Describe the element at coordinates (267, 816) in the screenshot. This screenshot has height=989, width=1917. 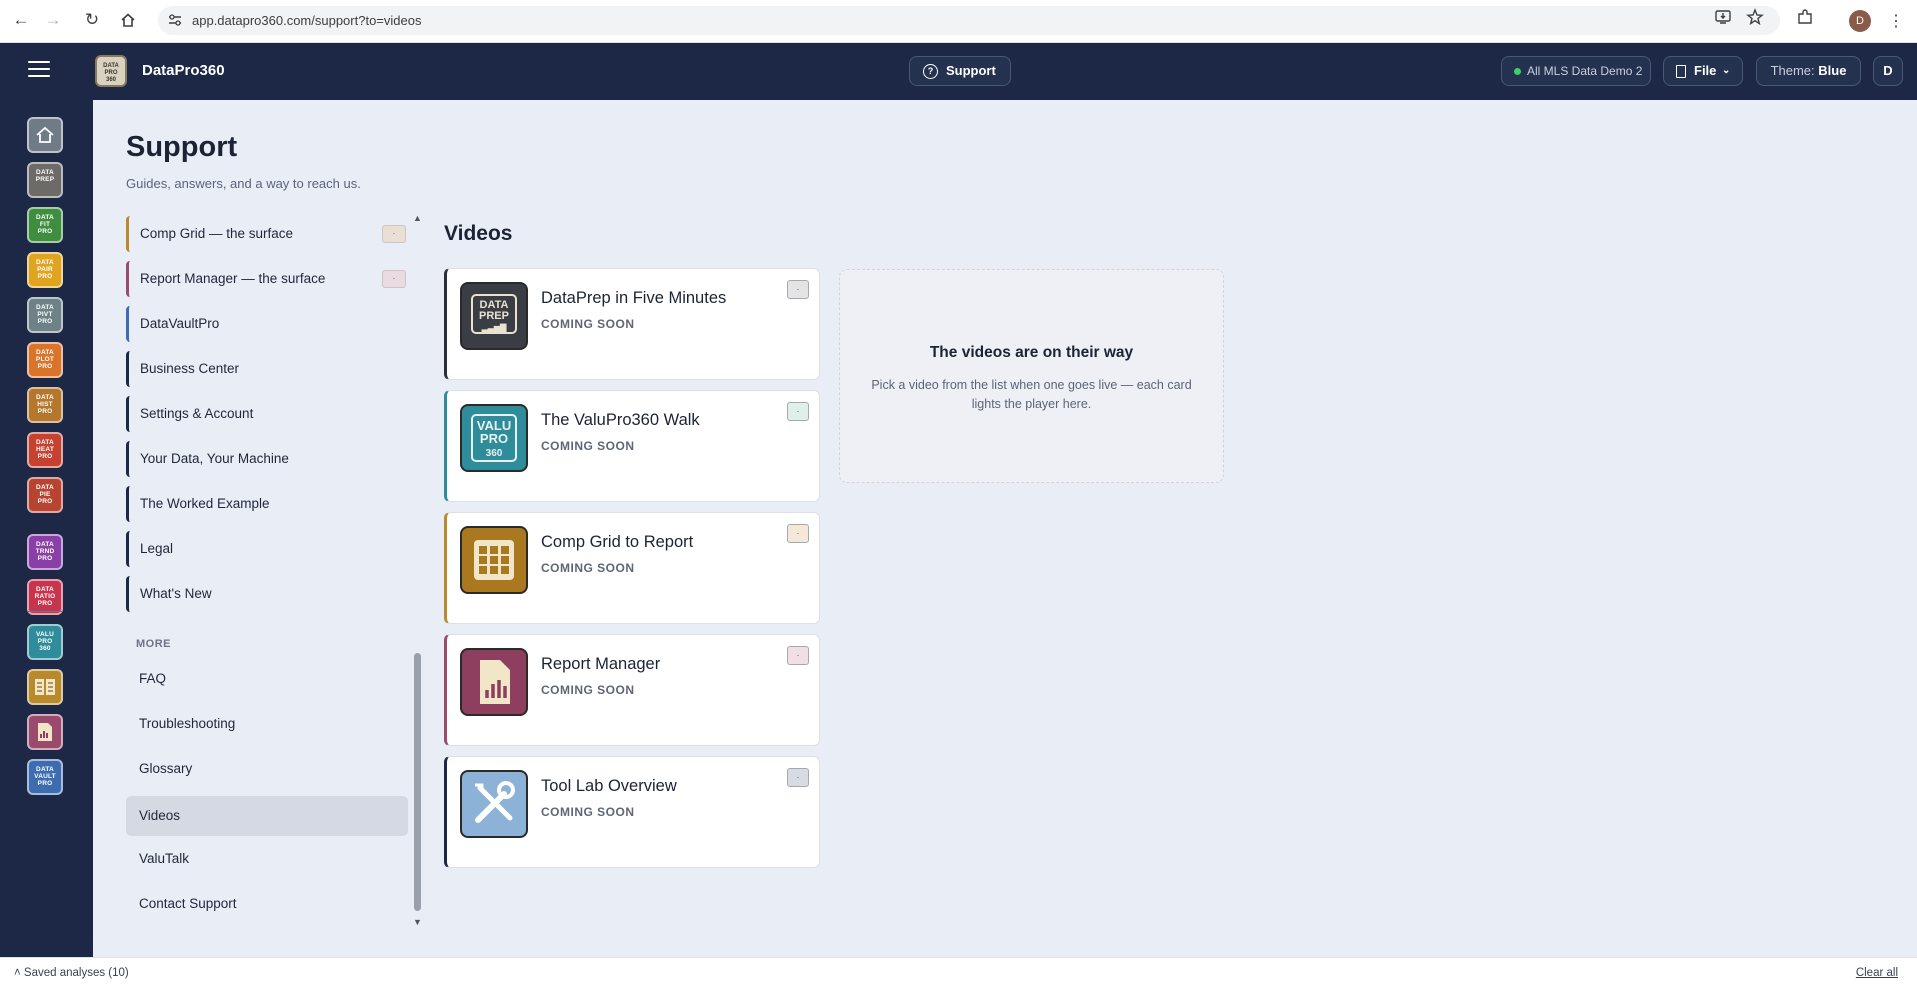
I see `toc-more-item-videos: Videos` at that location.